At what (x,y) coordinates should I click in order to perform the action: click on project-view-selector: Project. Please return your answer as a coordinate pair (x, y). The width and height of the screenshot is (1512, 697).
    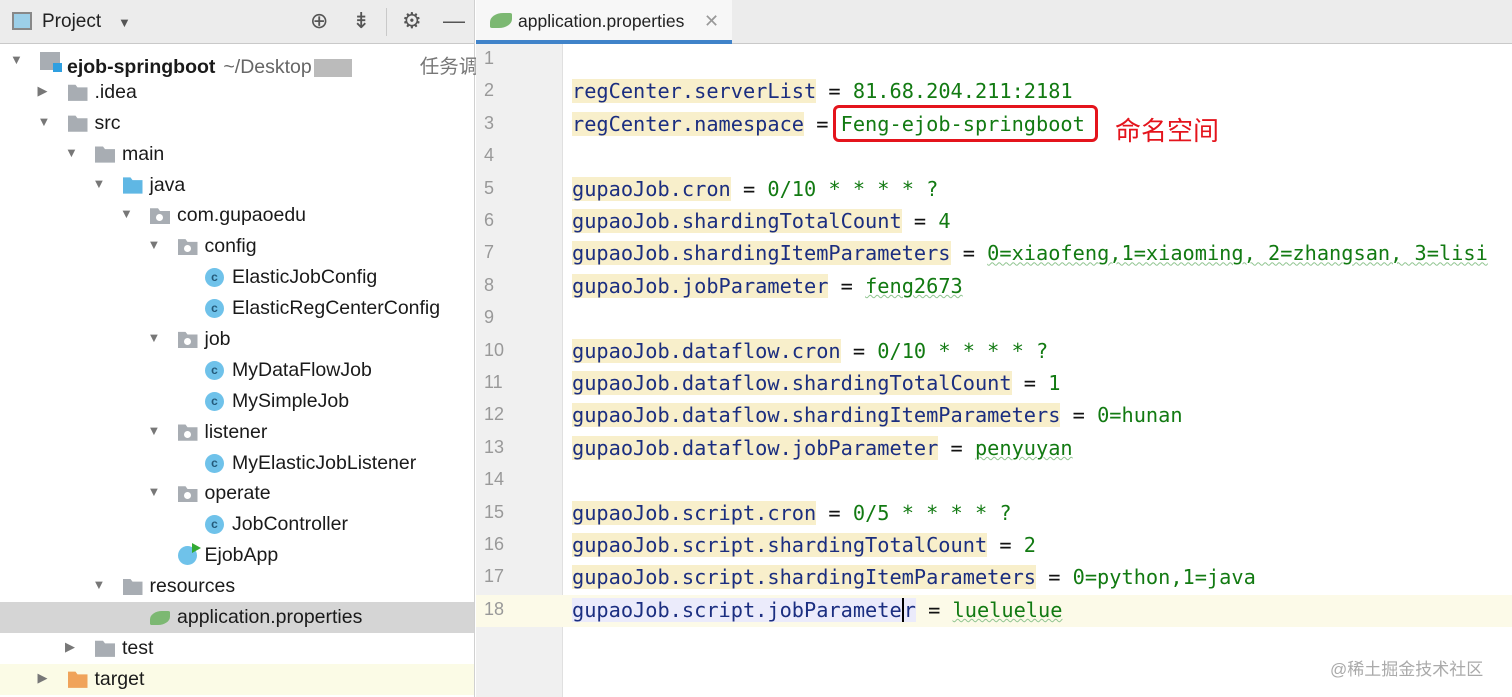
    Looking at the image, I should click on (71, 22).